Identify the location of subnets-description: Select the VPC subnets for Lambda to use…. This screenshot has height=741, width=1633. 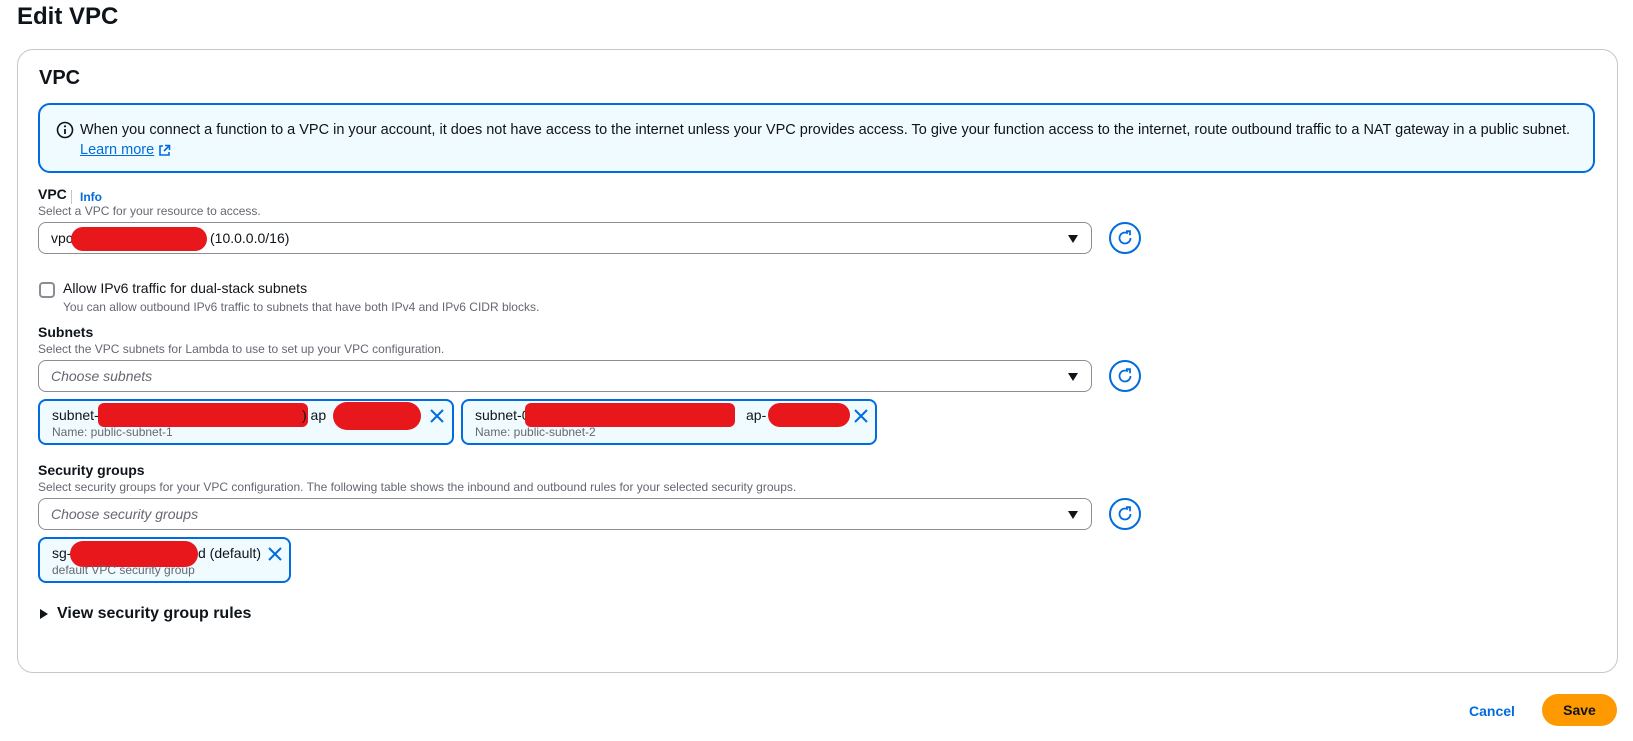
(241, 349).